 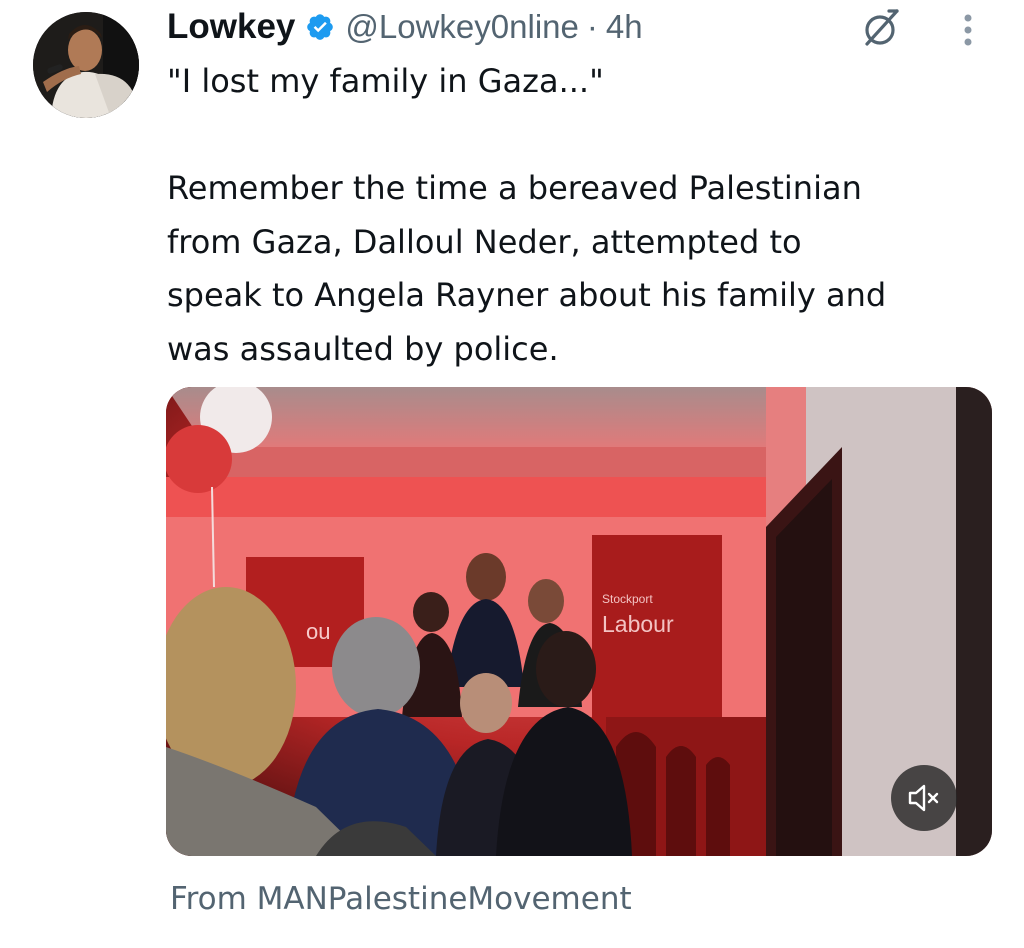 I want to click on tweet-header: Lowkey @Lowkey0nline · 4h, so click(x=405, y=27).